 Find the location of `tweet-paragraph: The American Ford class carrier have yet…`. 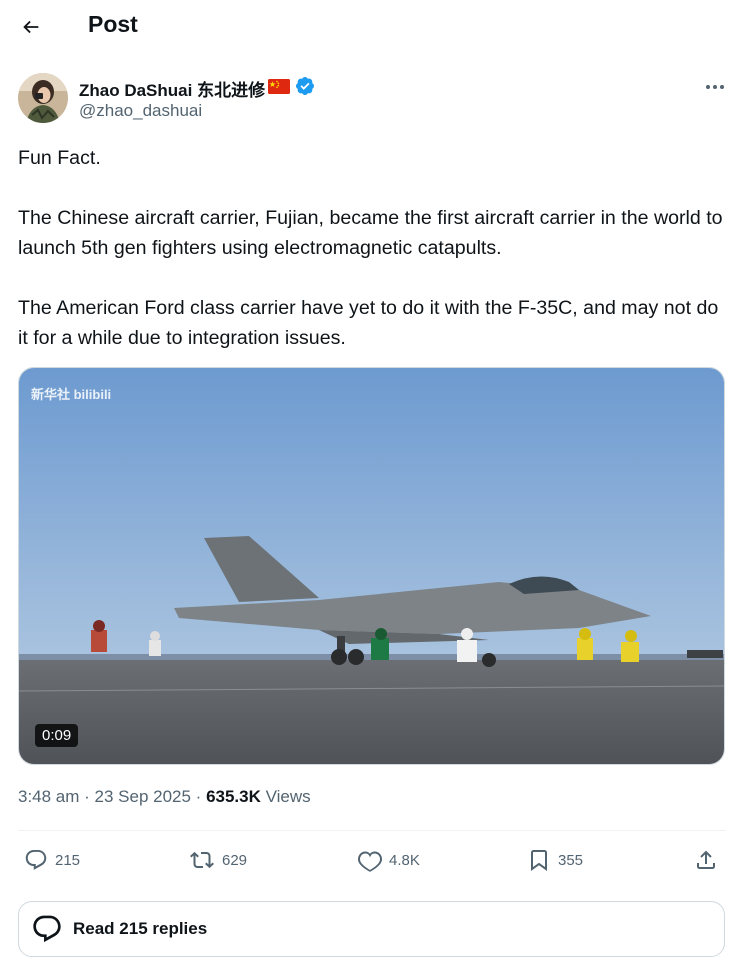

tweet-paragraph: The American Ford class carrier have yet… is located at coordinates (368, 323).